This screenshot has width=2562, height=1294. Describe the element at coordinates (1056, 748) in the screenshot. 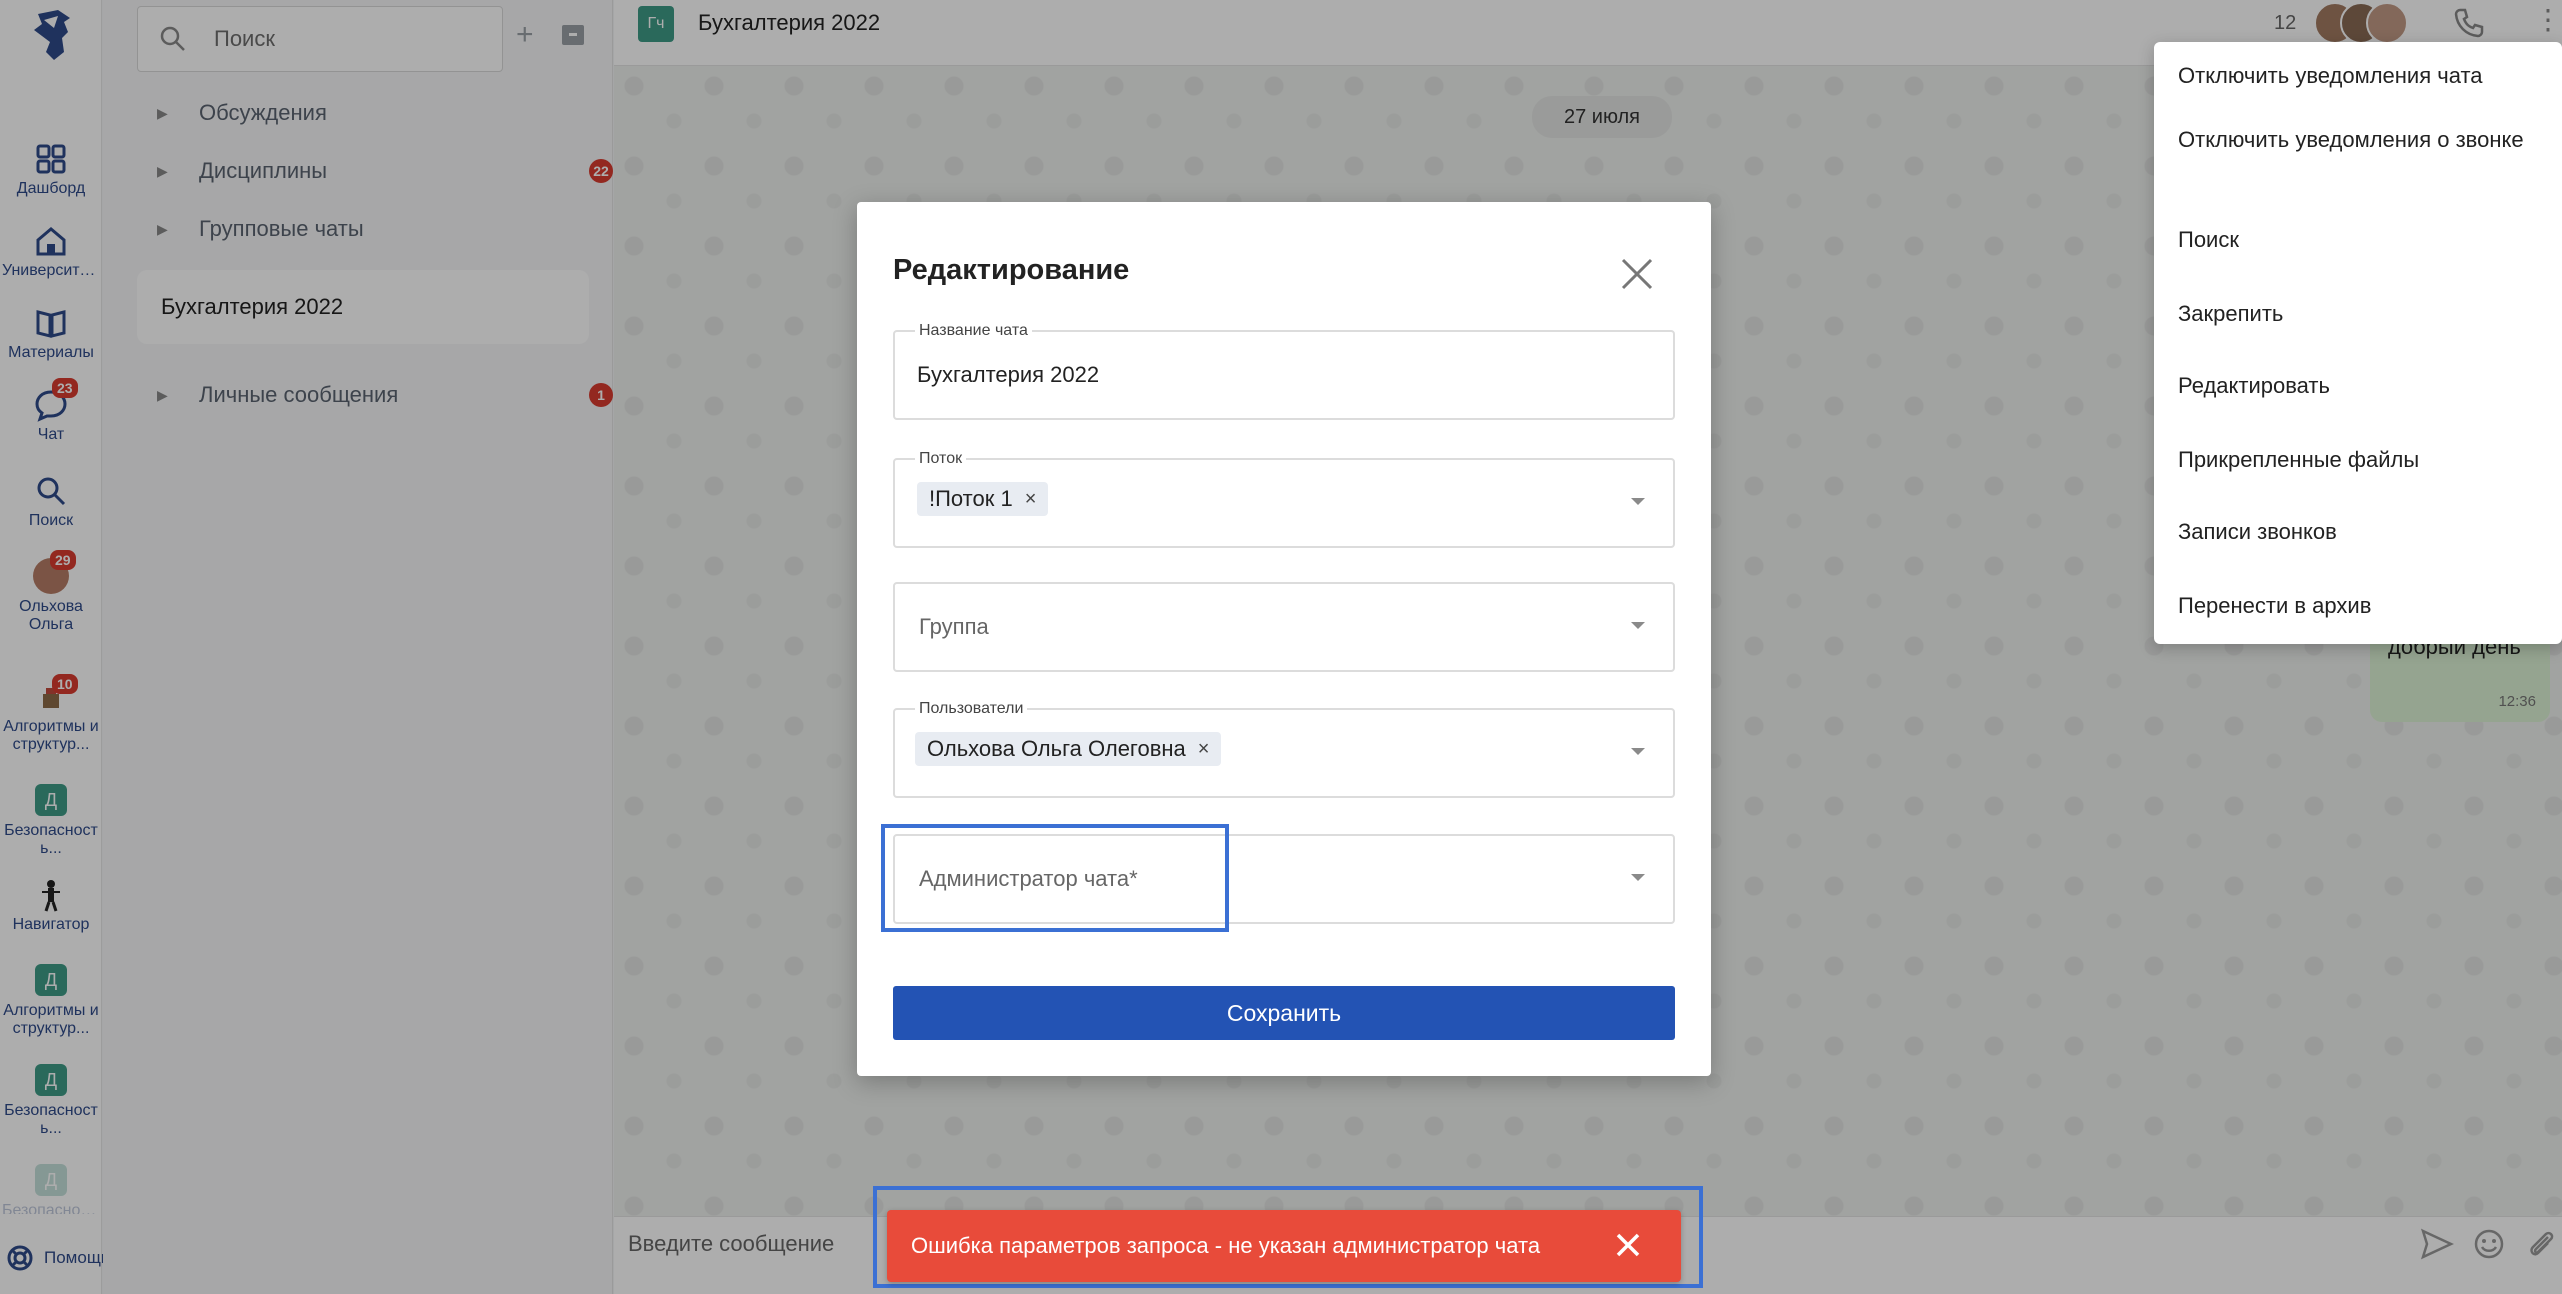

I see `chip-label: Ольхова Ольга Олеговна` at that location.